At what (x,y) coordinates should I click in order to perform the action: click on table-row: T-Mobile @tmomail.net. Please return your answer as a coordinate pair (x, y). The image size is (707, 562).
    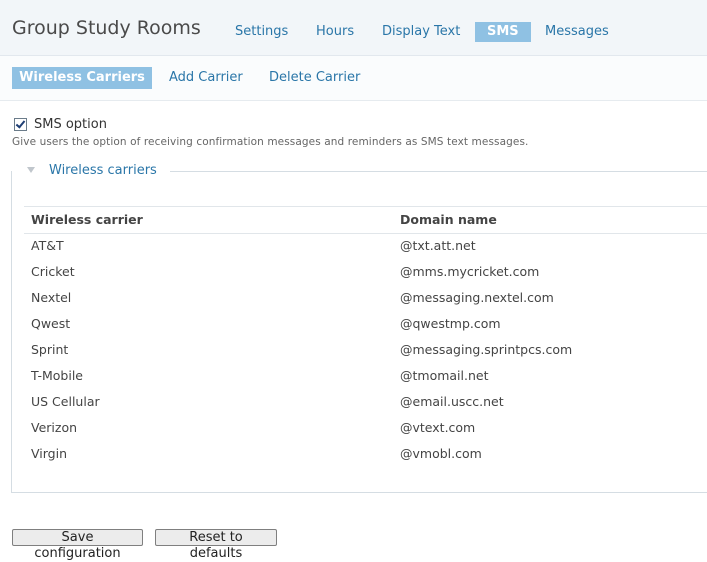
    Looking at the image, I should click on (365, 376).